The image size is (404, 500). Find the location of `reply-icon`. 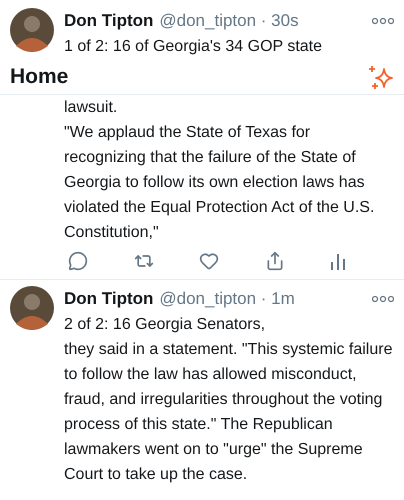

reply-icon is located at coordinates (78, 261).